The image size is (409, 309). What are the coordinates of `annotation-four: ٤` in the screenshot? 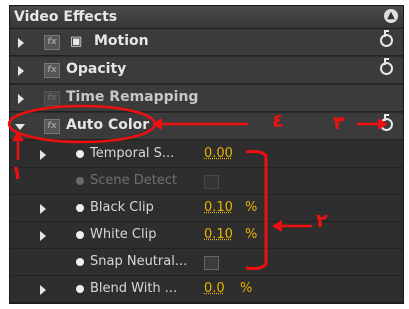 It's located at (278, 121).